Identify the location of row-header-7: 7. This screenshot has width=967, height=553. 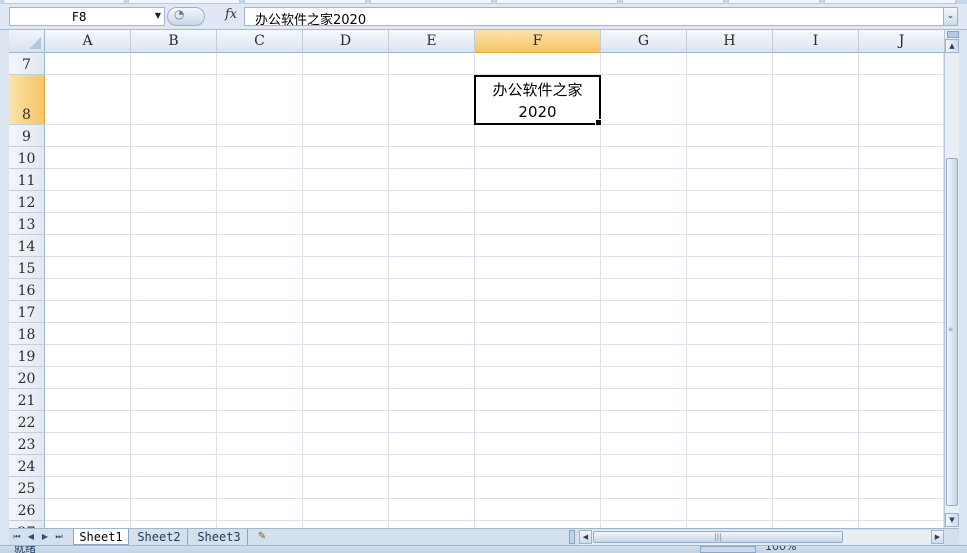
(27, 64).